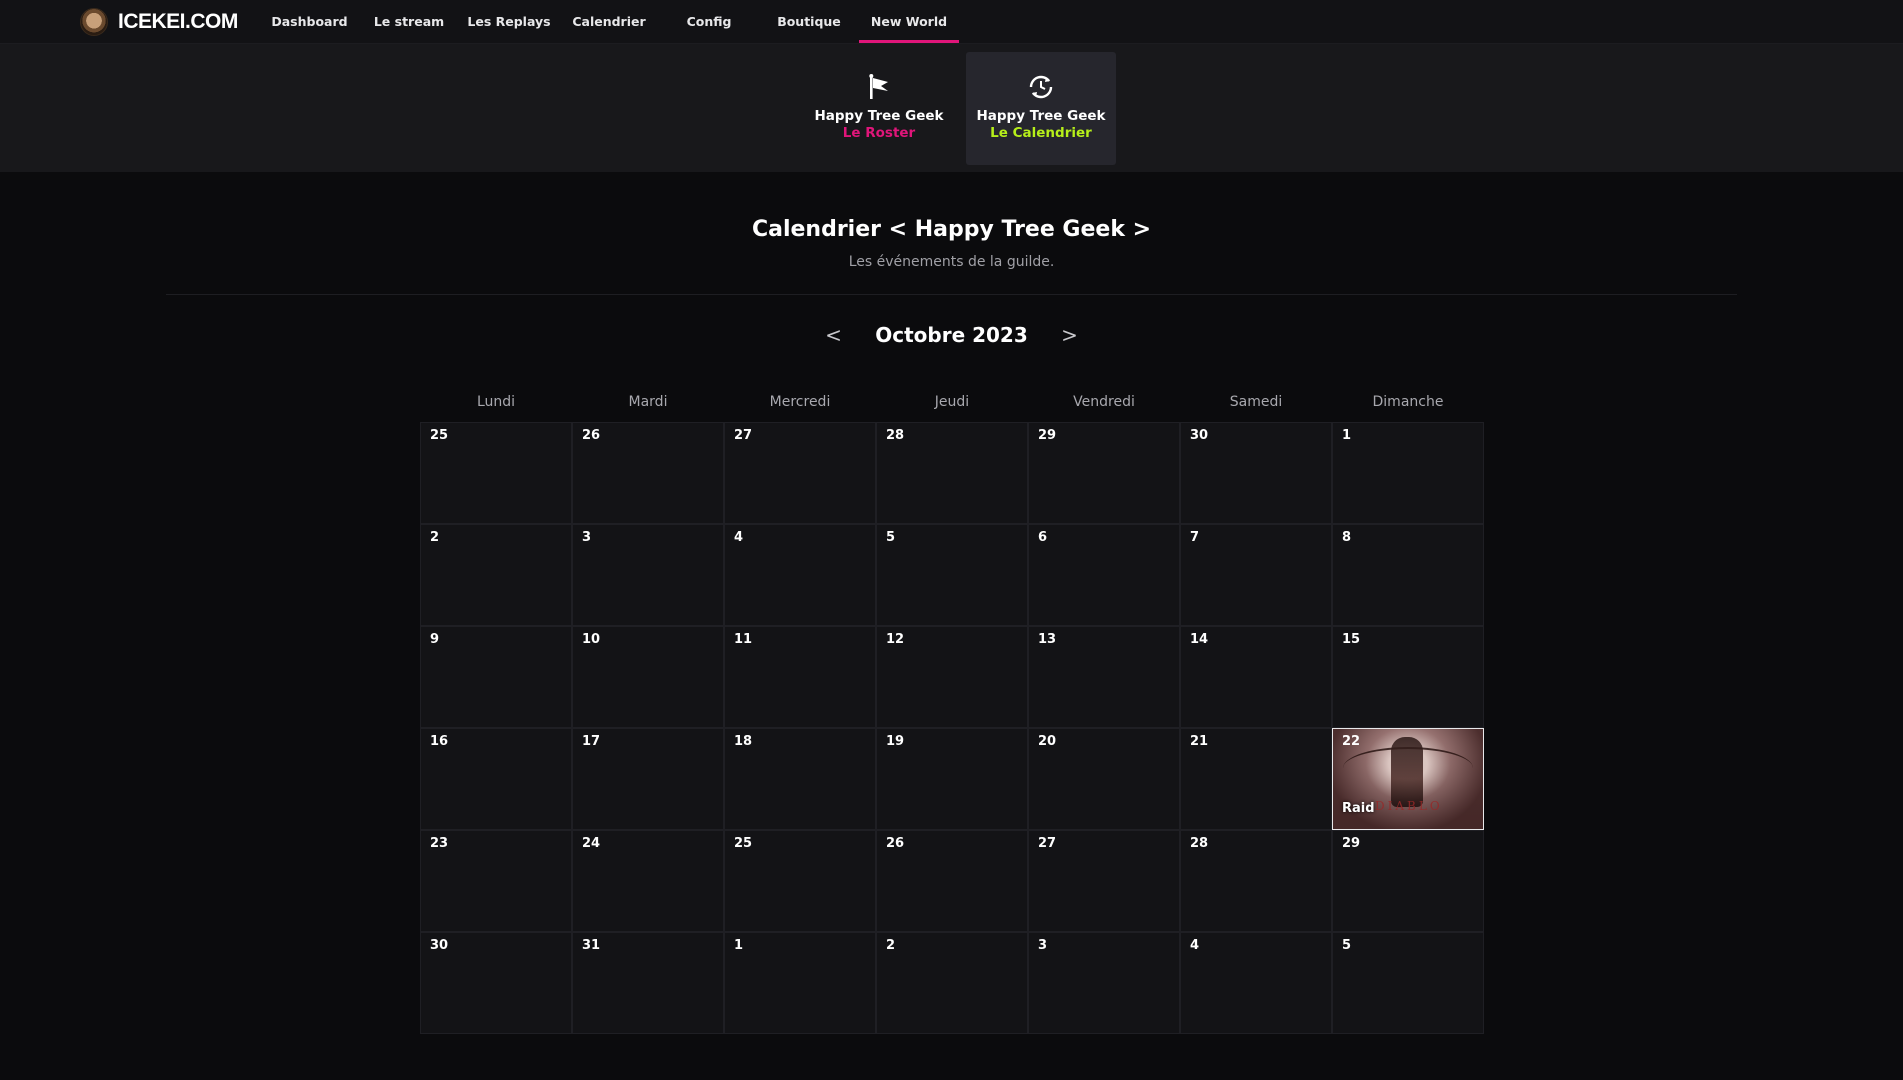 The width and height of the screenshot is (1903, 1080). Describe the element at coordinates (648, 677) in the screenshot. I see `calendar-day: 10` at that location.